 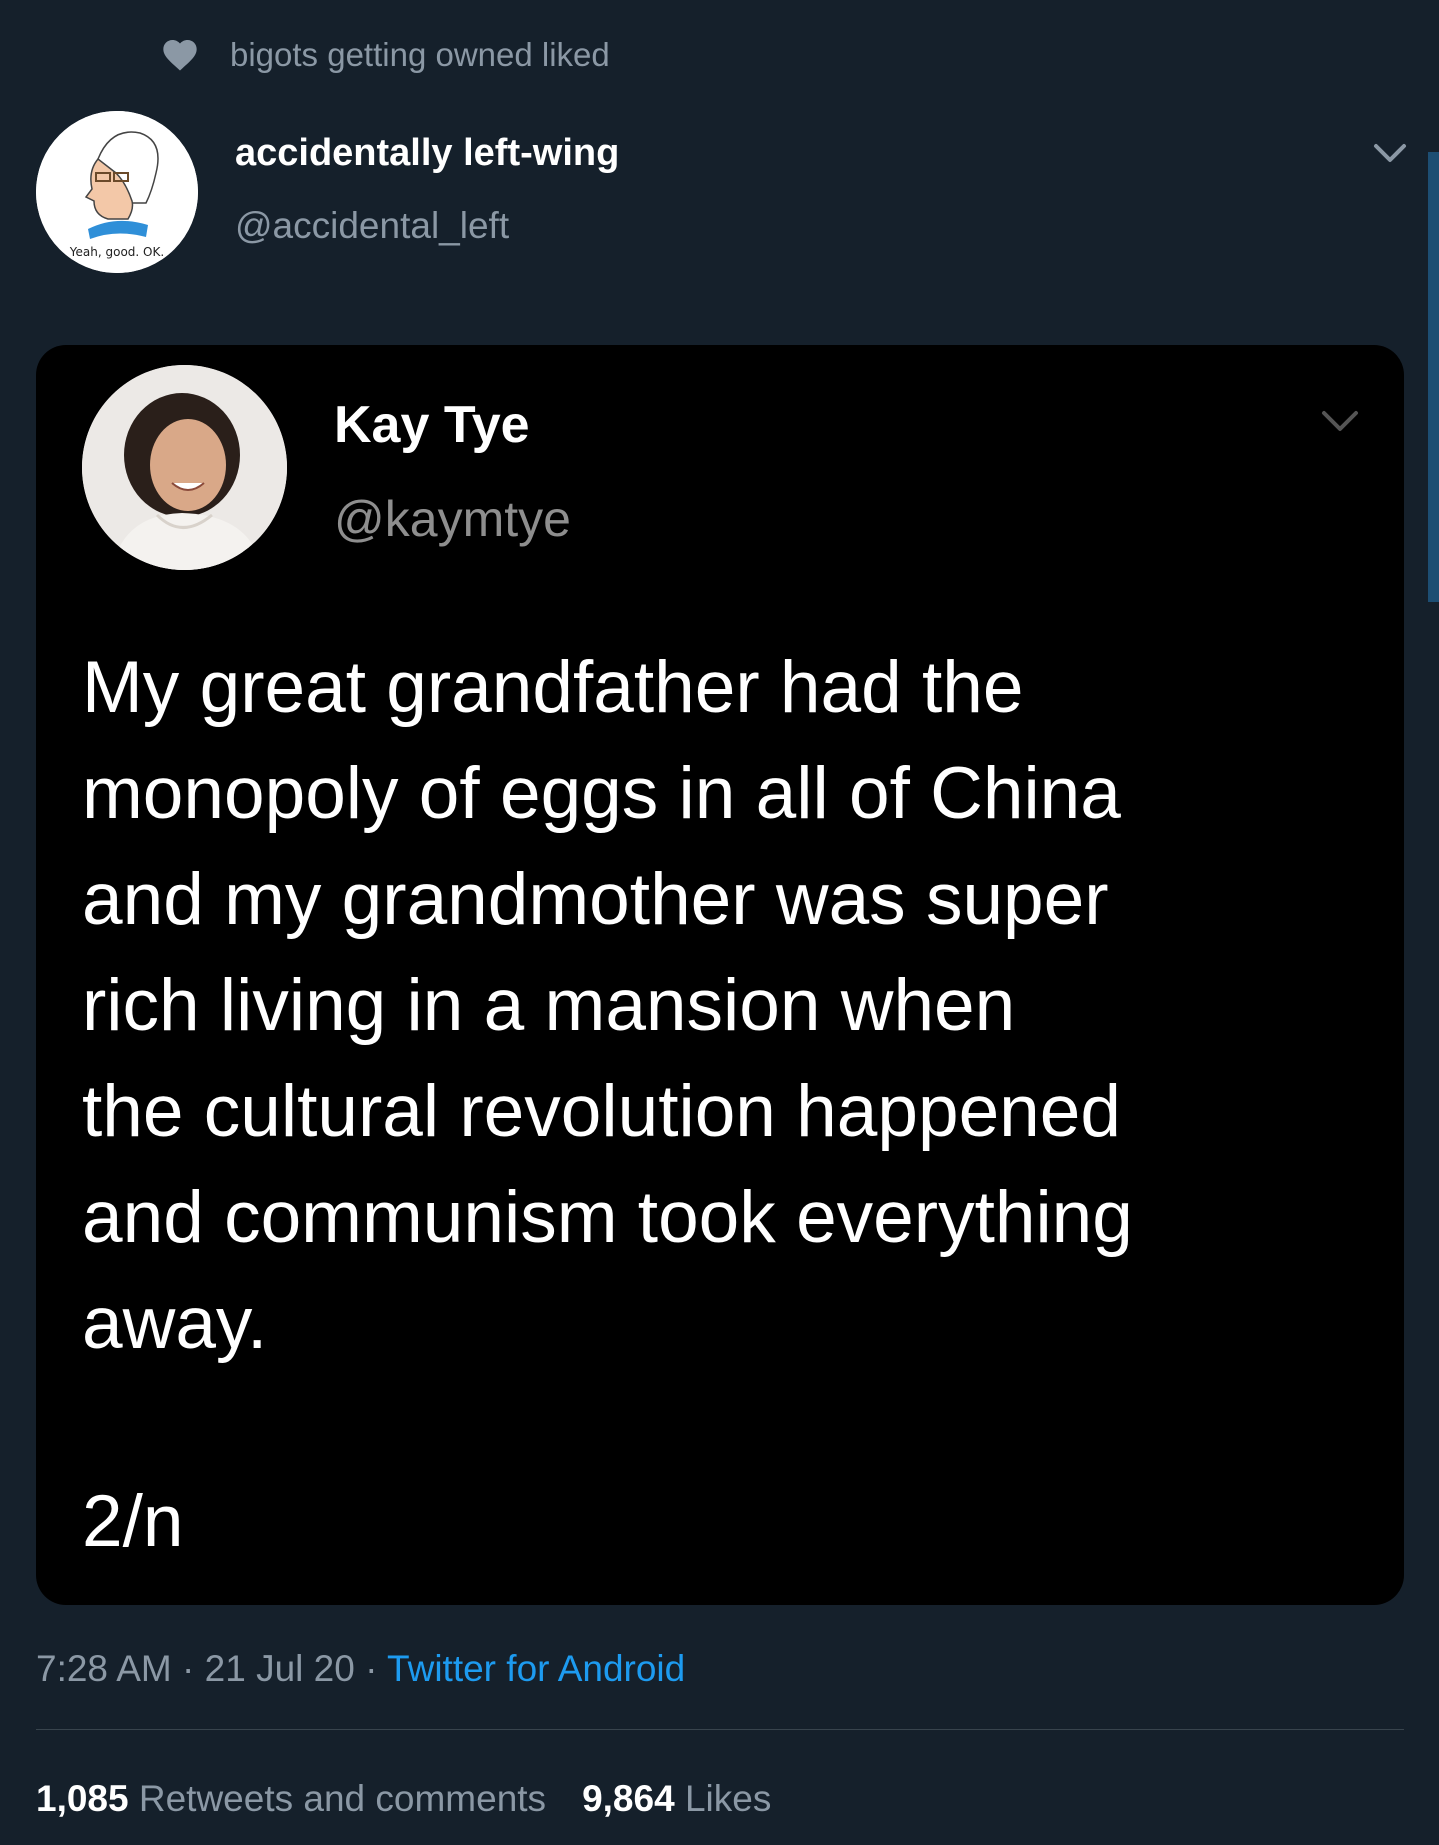 What do you see at coordinates (676, 1798) in the screenshot?
I see `likes-stat: 9,864 Likes` at bounding box center [676, 1798].